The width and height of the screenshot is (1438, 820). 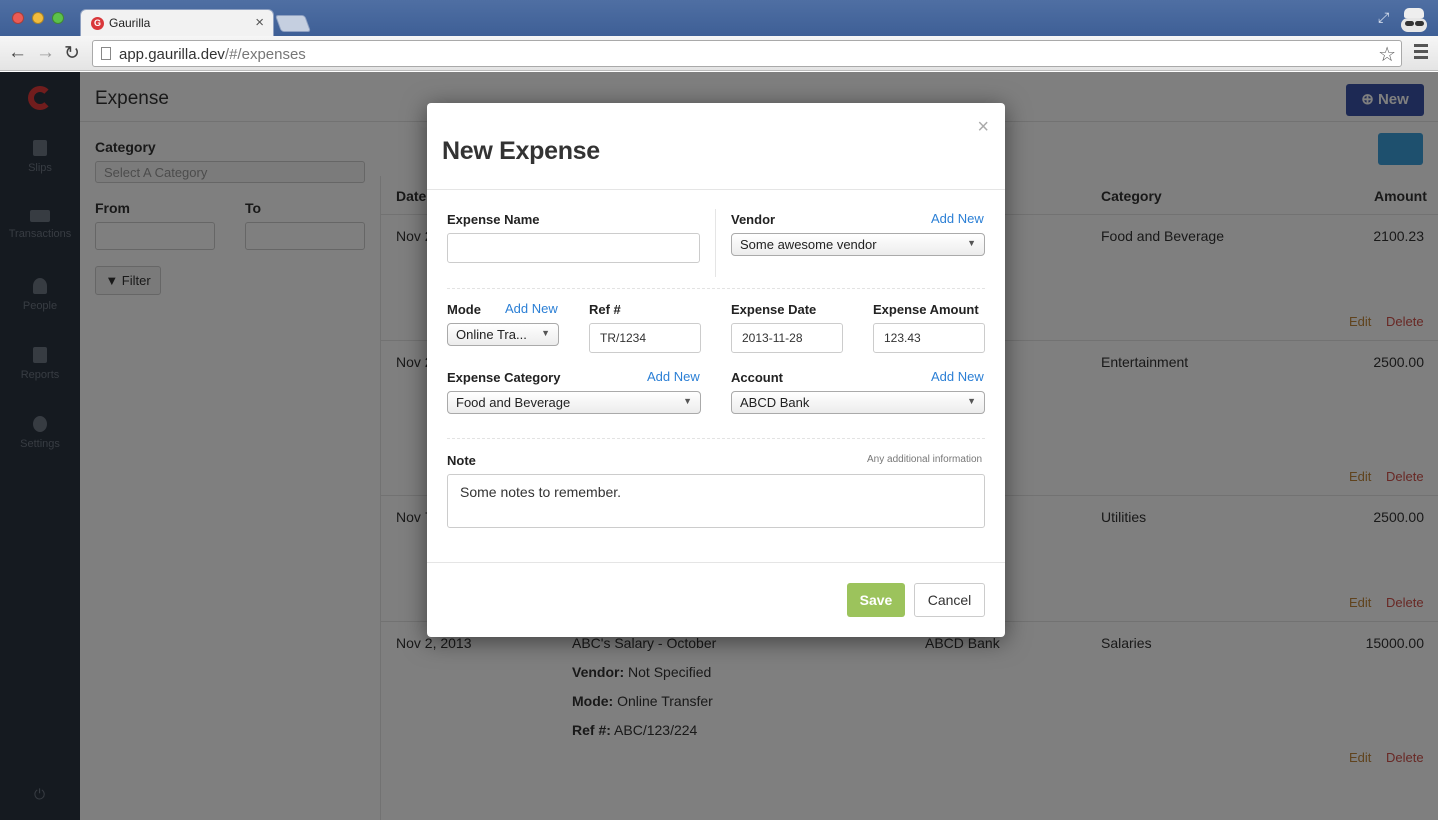 I want to click on browser-titlebar: G Gaurilla × ⤢, so click(x=719, y=18).